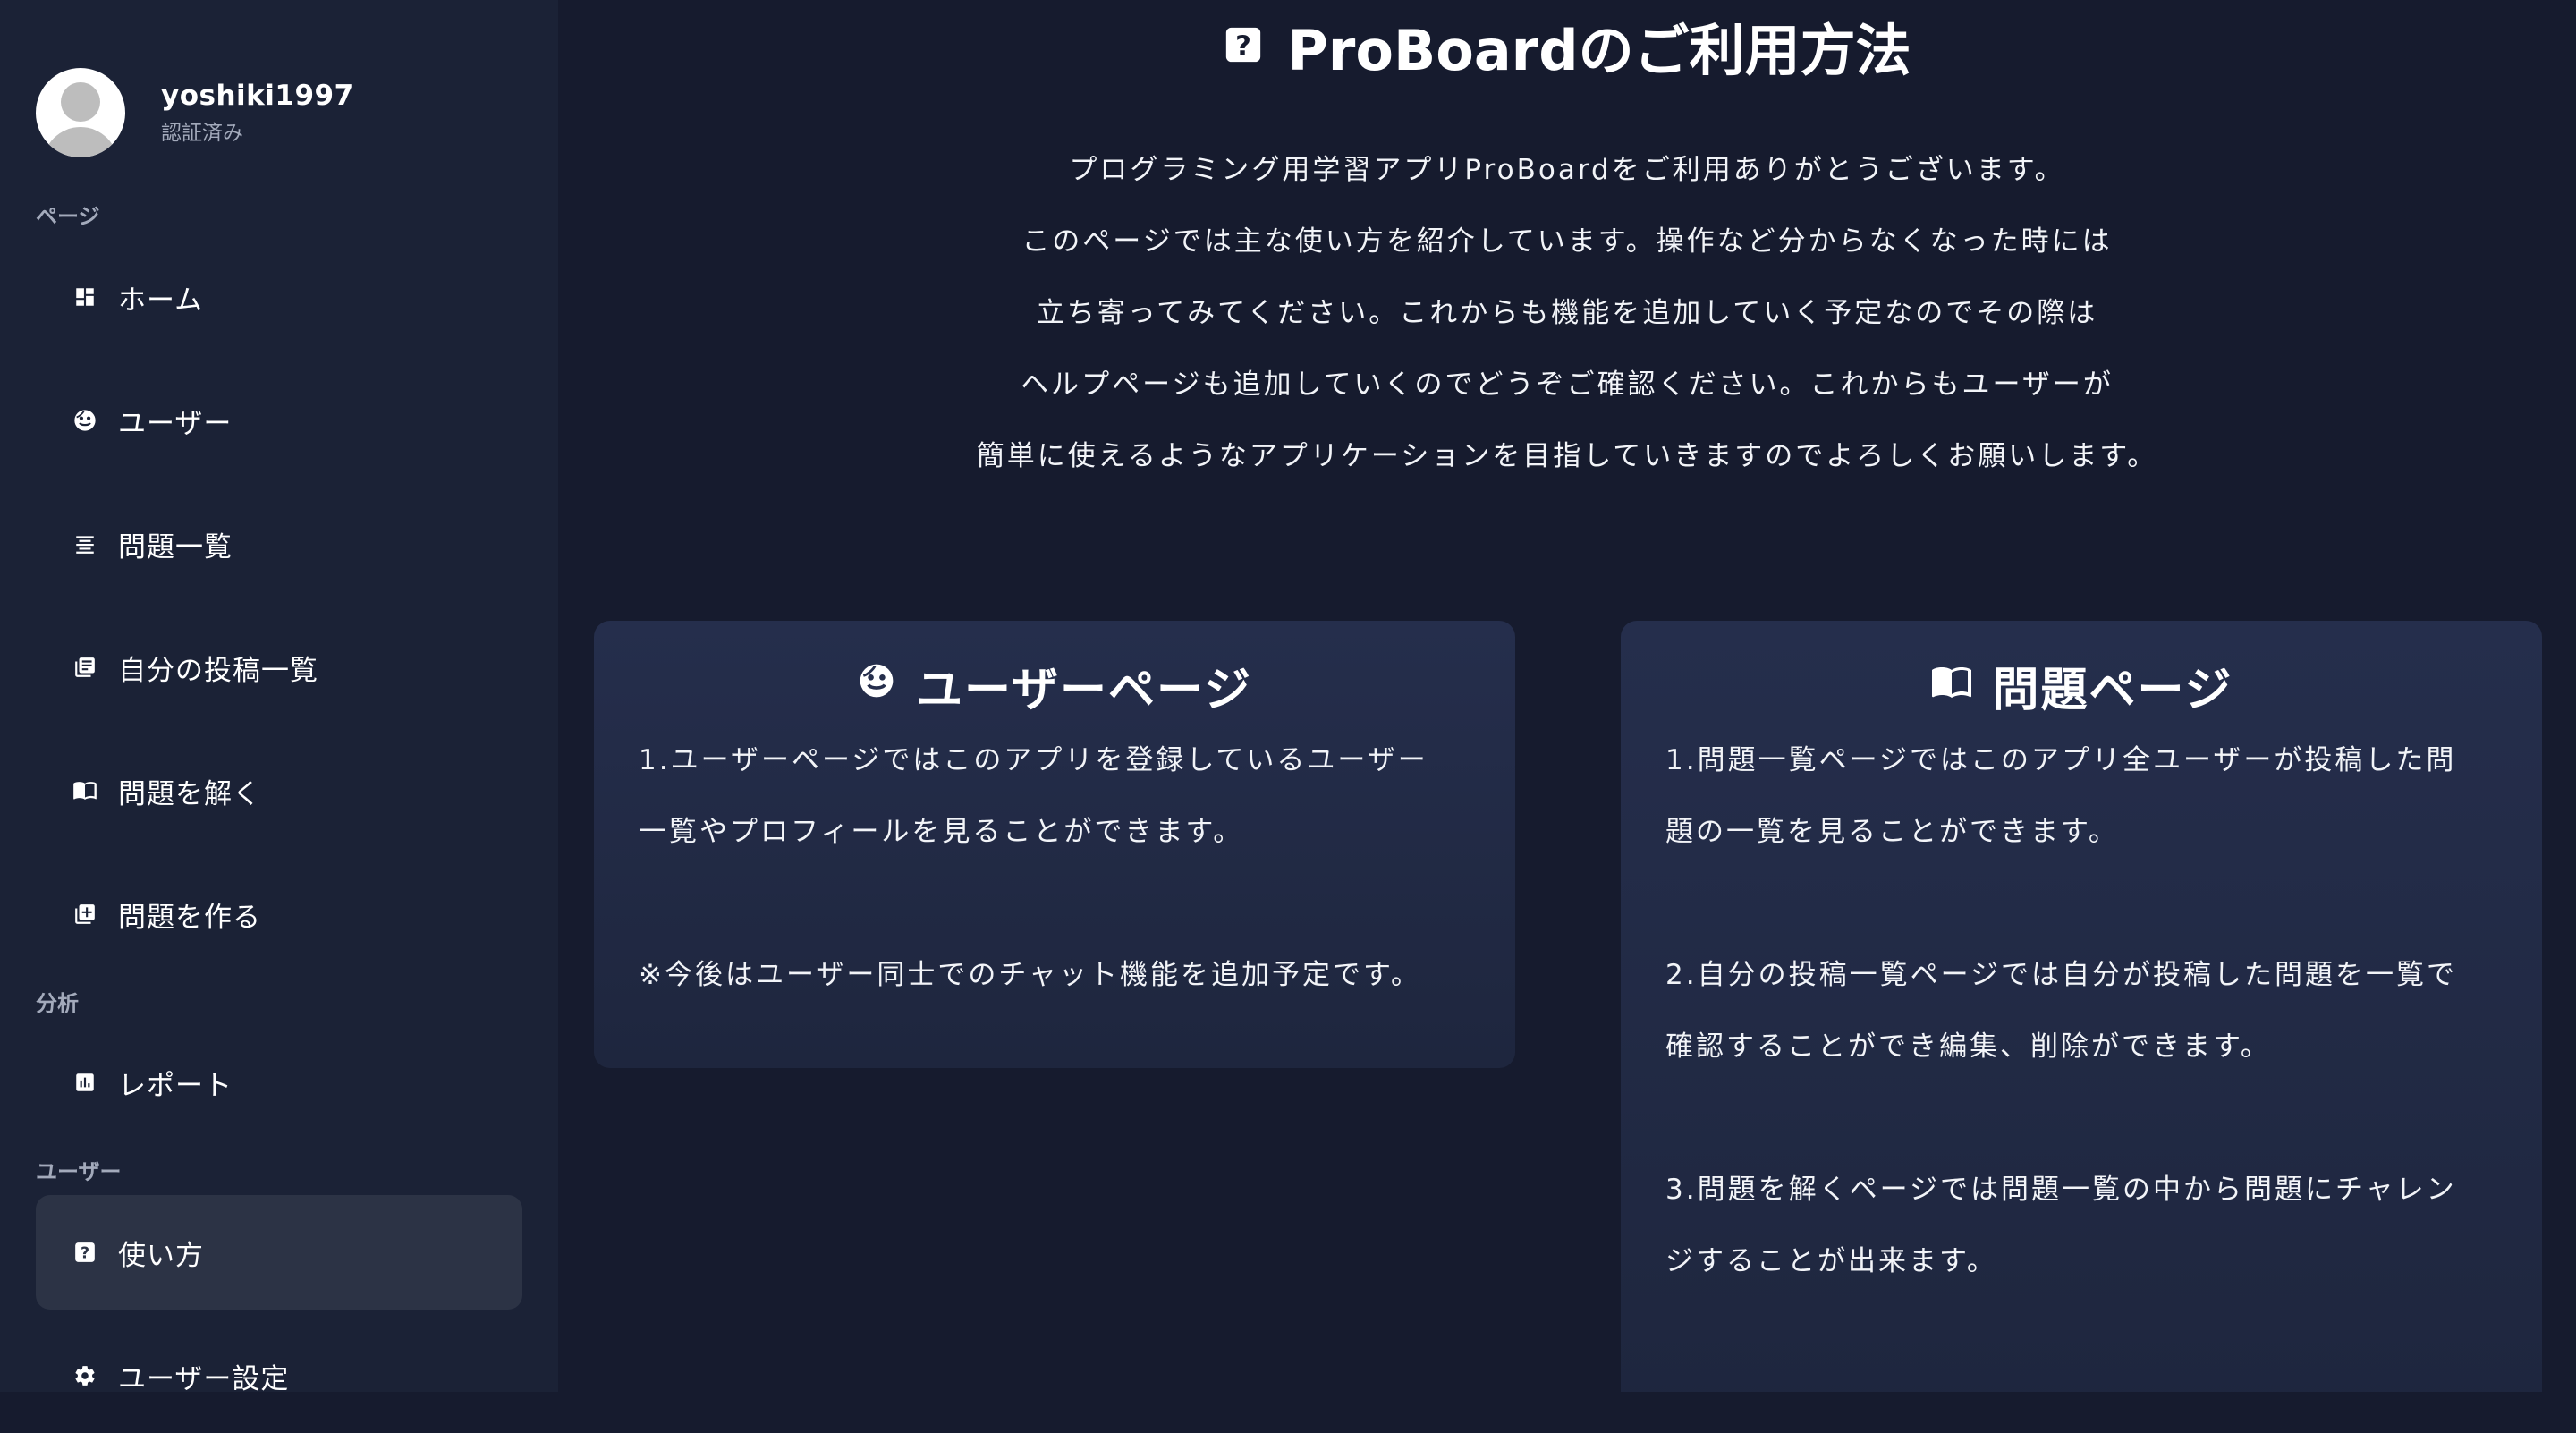 Image resolution: width=2576 pixels, height=1433 pixels. What do you see at coordinates (189, 793) in the screenshot?
I see `sidebar-item-label: 問題を解く` at bounding box center [189, 793].